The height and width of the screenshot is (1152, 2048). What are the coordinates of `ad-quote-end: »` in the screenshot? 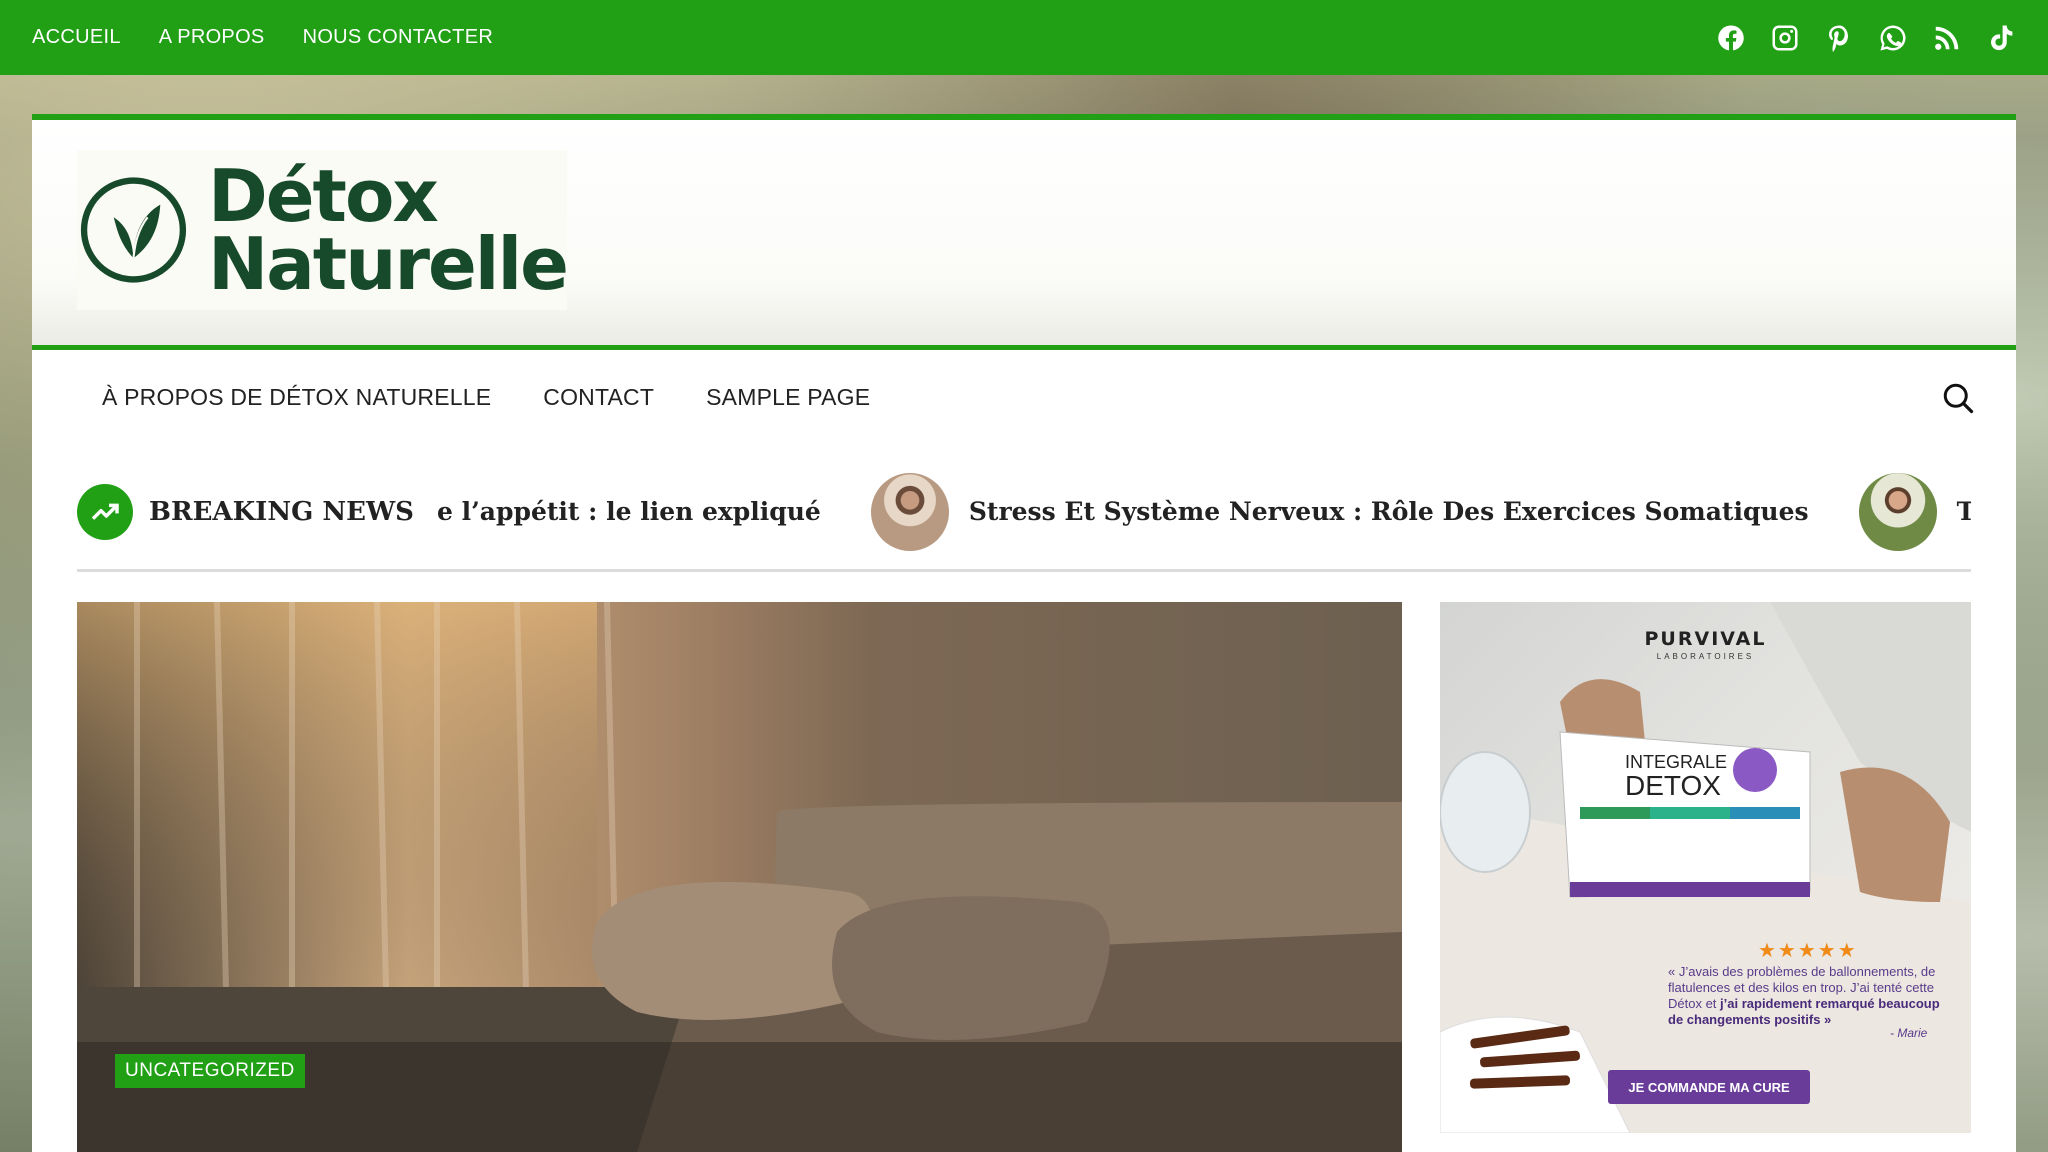 It's located at (1826, 1019).